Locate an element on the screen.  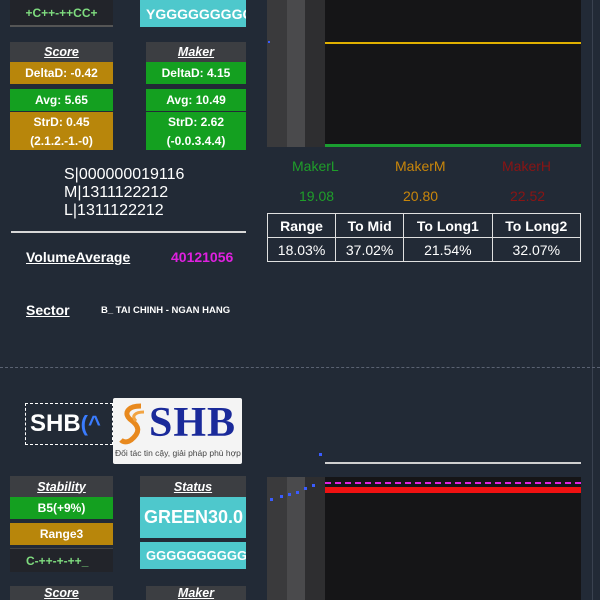
score-header-bottom: Score is located at coordinates (61, 593).